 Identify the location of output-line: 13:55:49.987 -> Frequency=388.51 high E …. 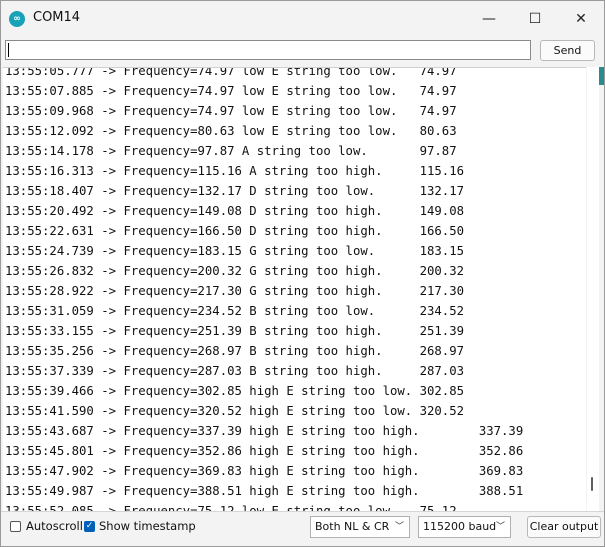
(264, 491).